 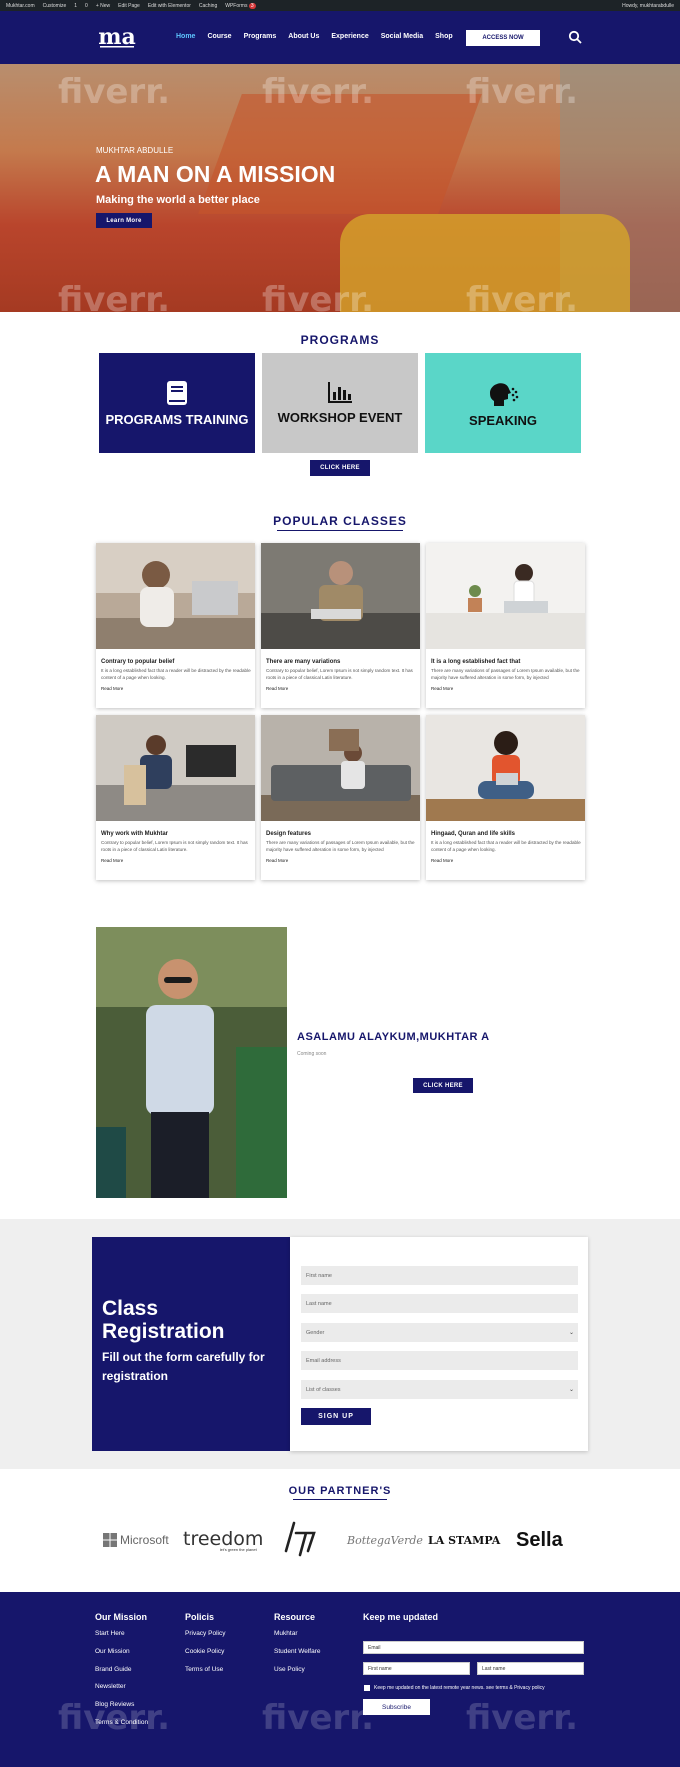 I want to click on partner-logo-la-stampa: LA STAMPA, so click(x=464, y=1540).